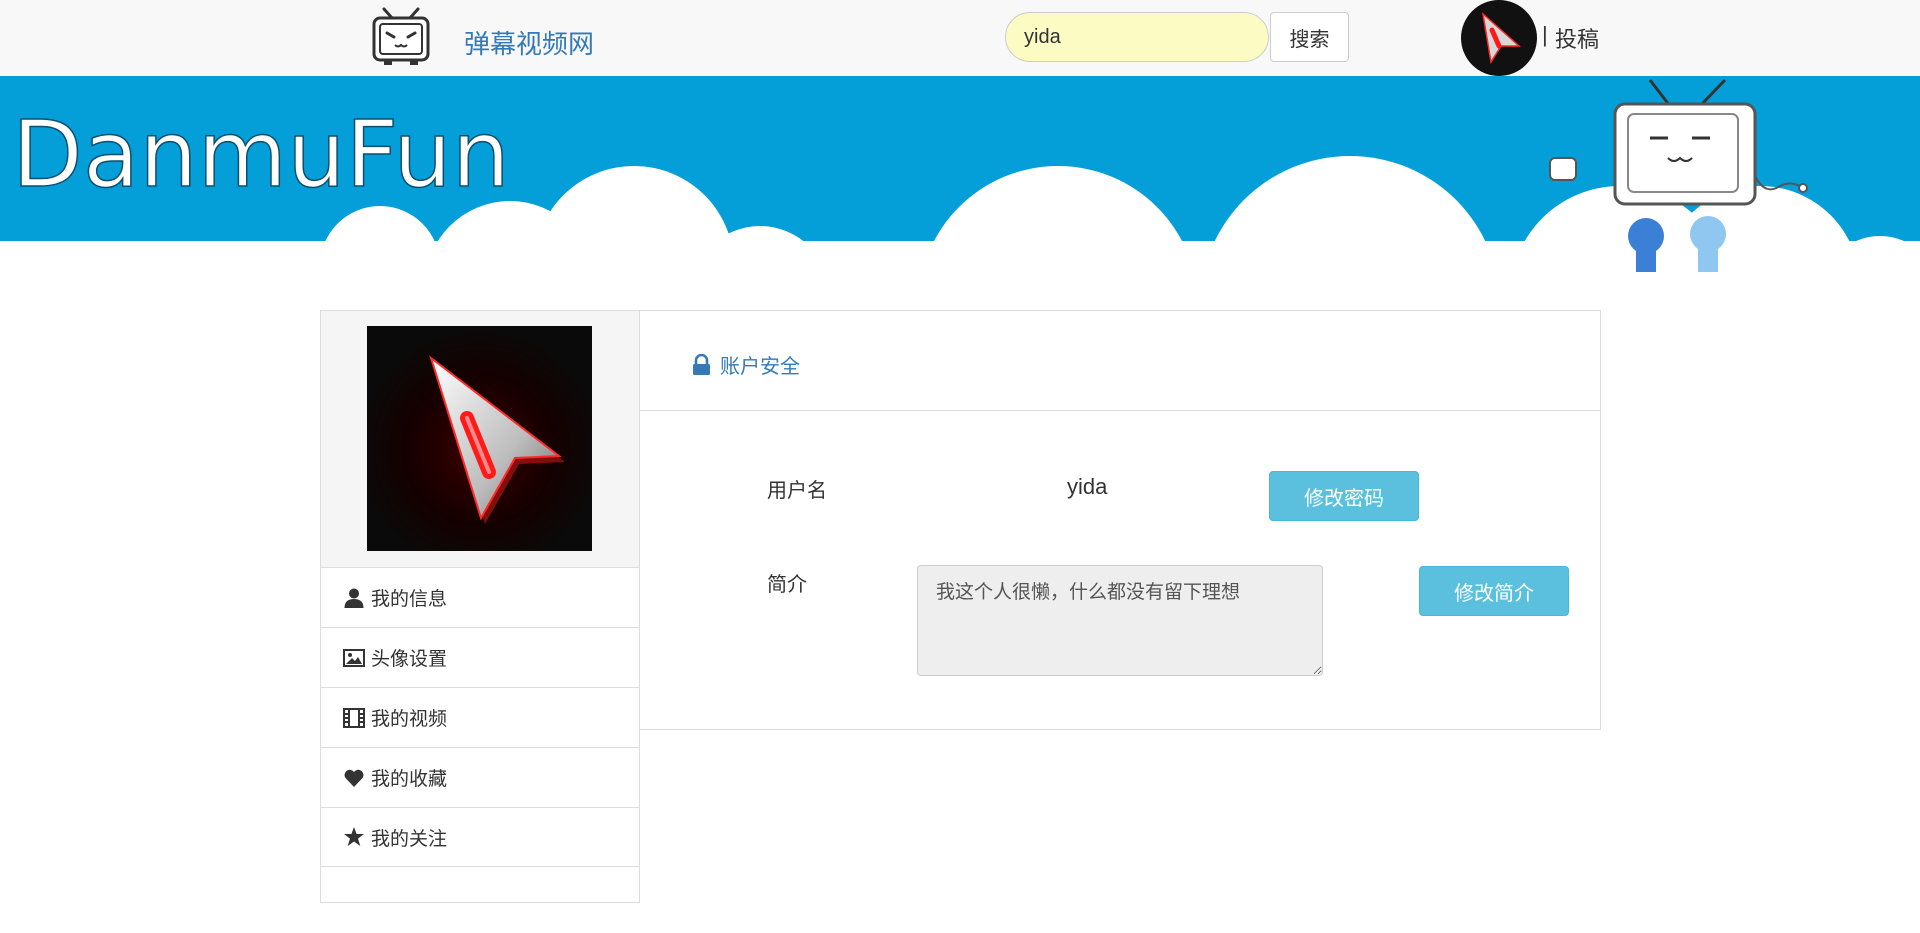 Image resolution: width=1920 pixels, height=933 pixels. I want to click on tab-account-security: 账户安全, so click(746, 364).